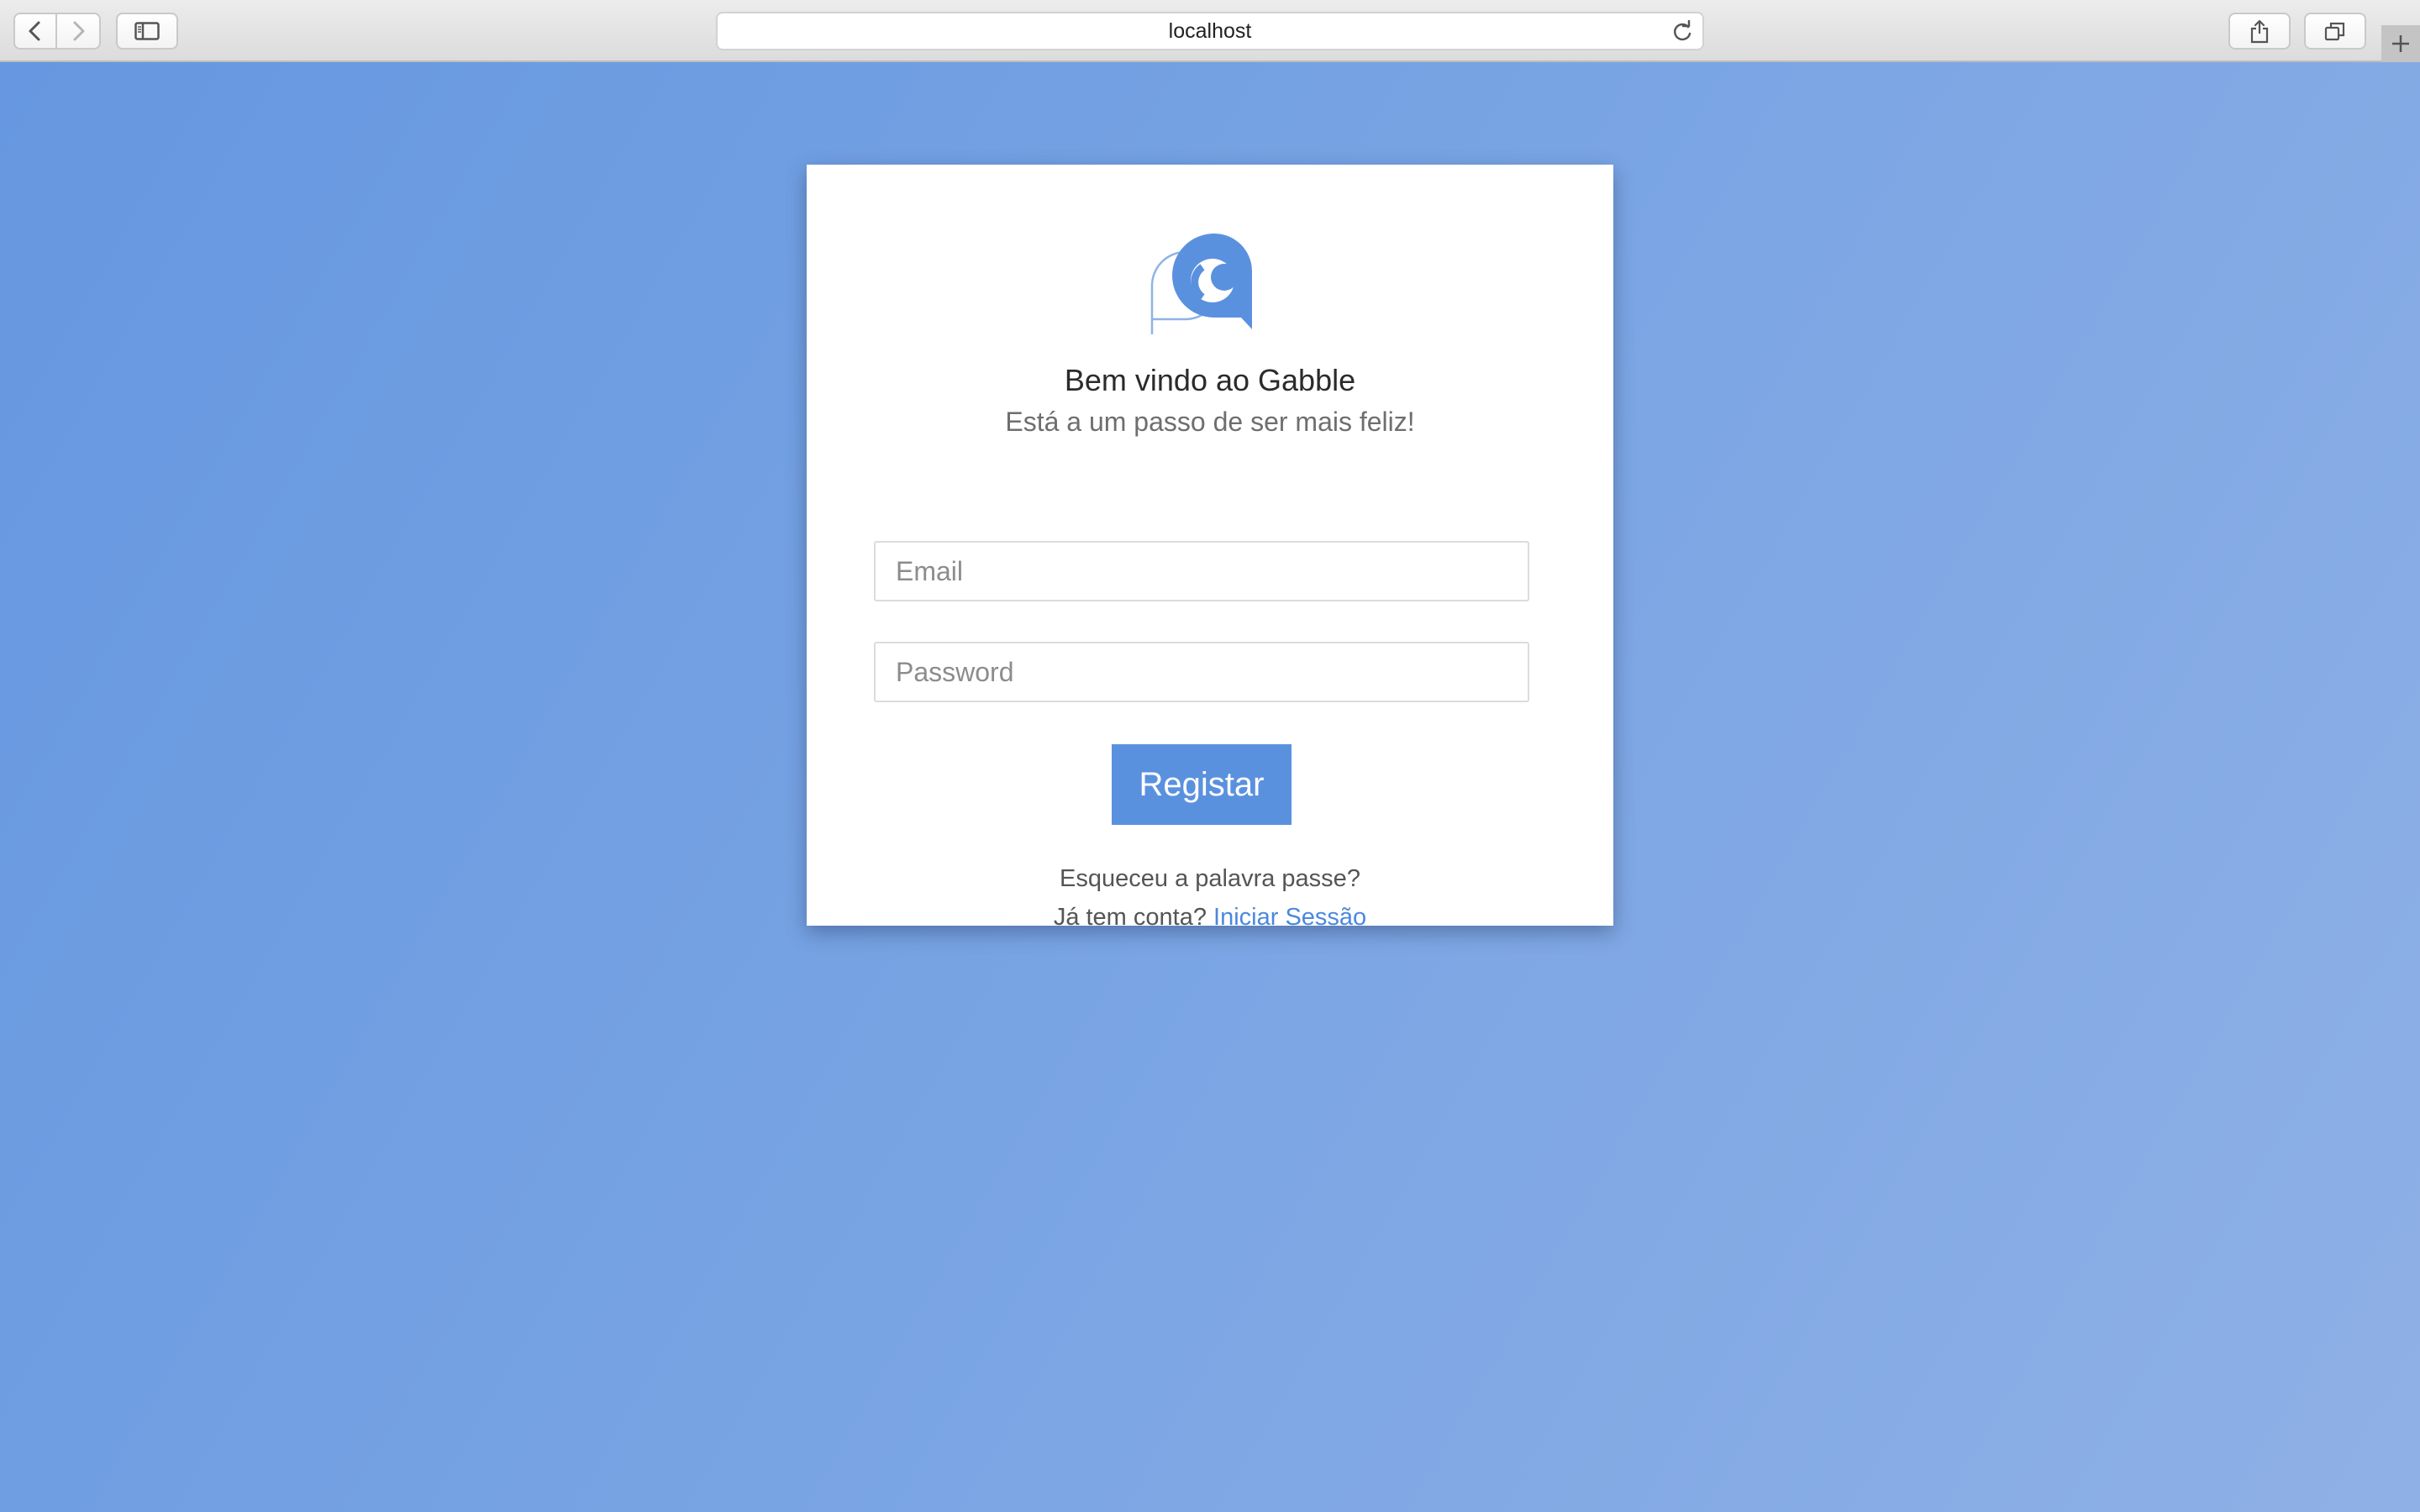 Image resolution: width=2420 pixels, height=1512 pixels. I want to click on share-icon, so click(2260, 31).